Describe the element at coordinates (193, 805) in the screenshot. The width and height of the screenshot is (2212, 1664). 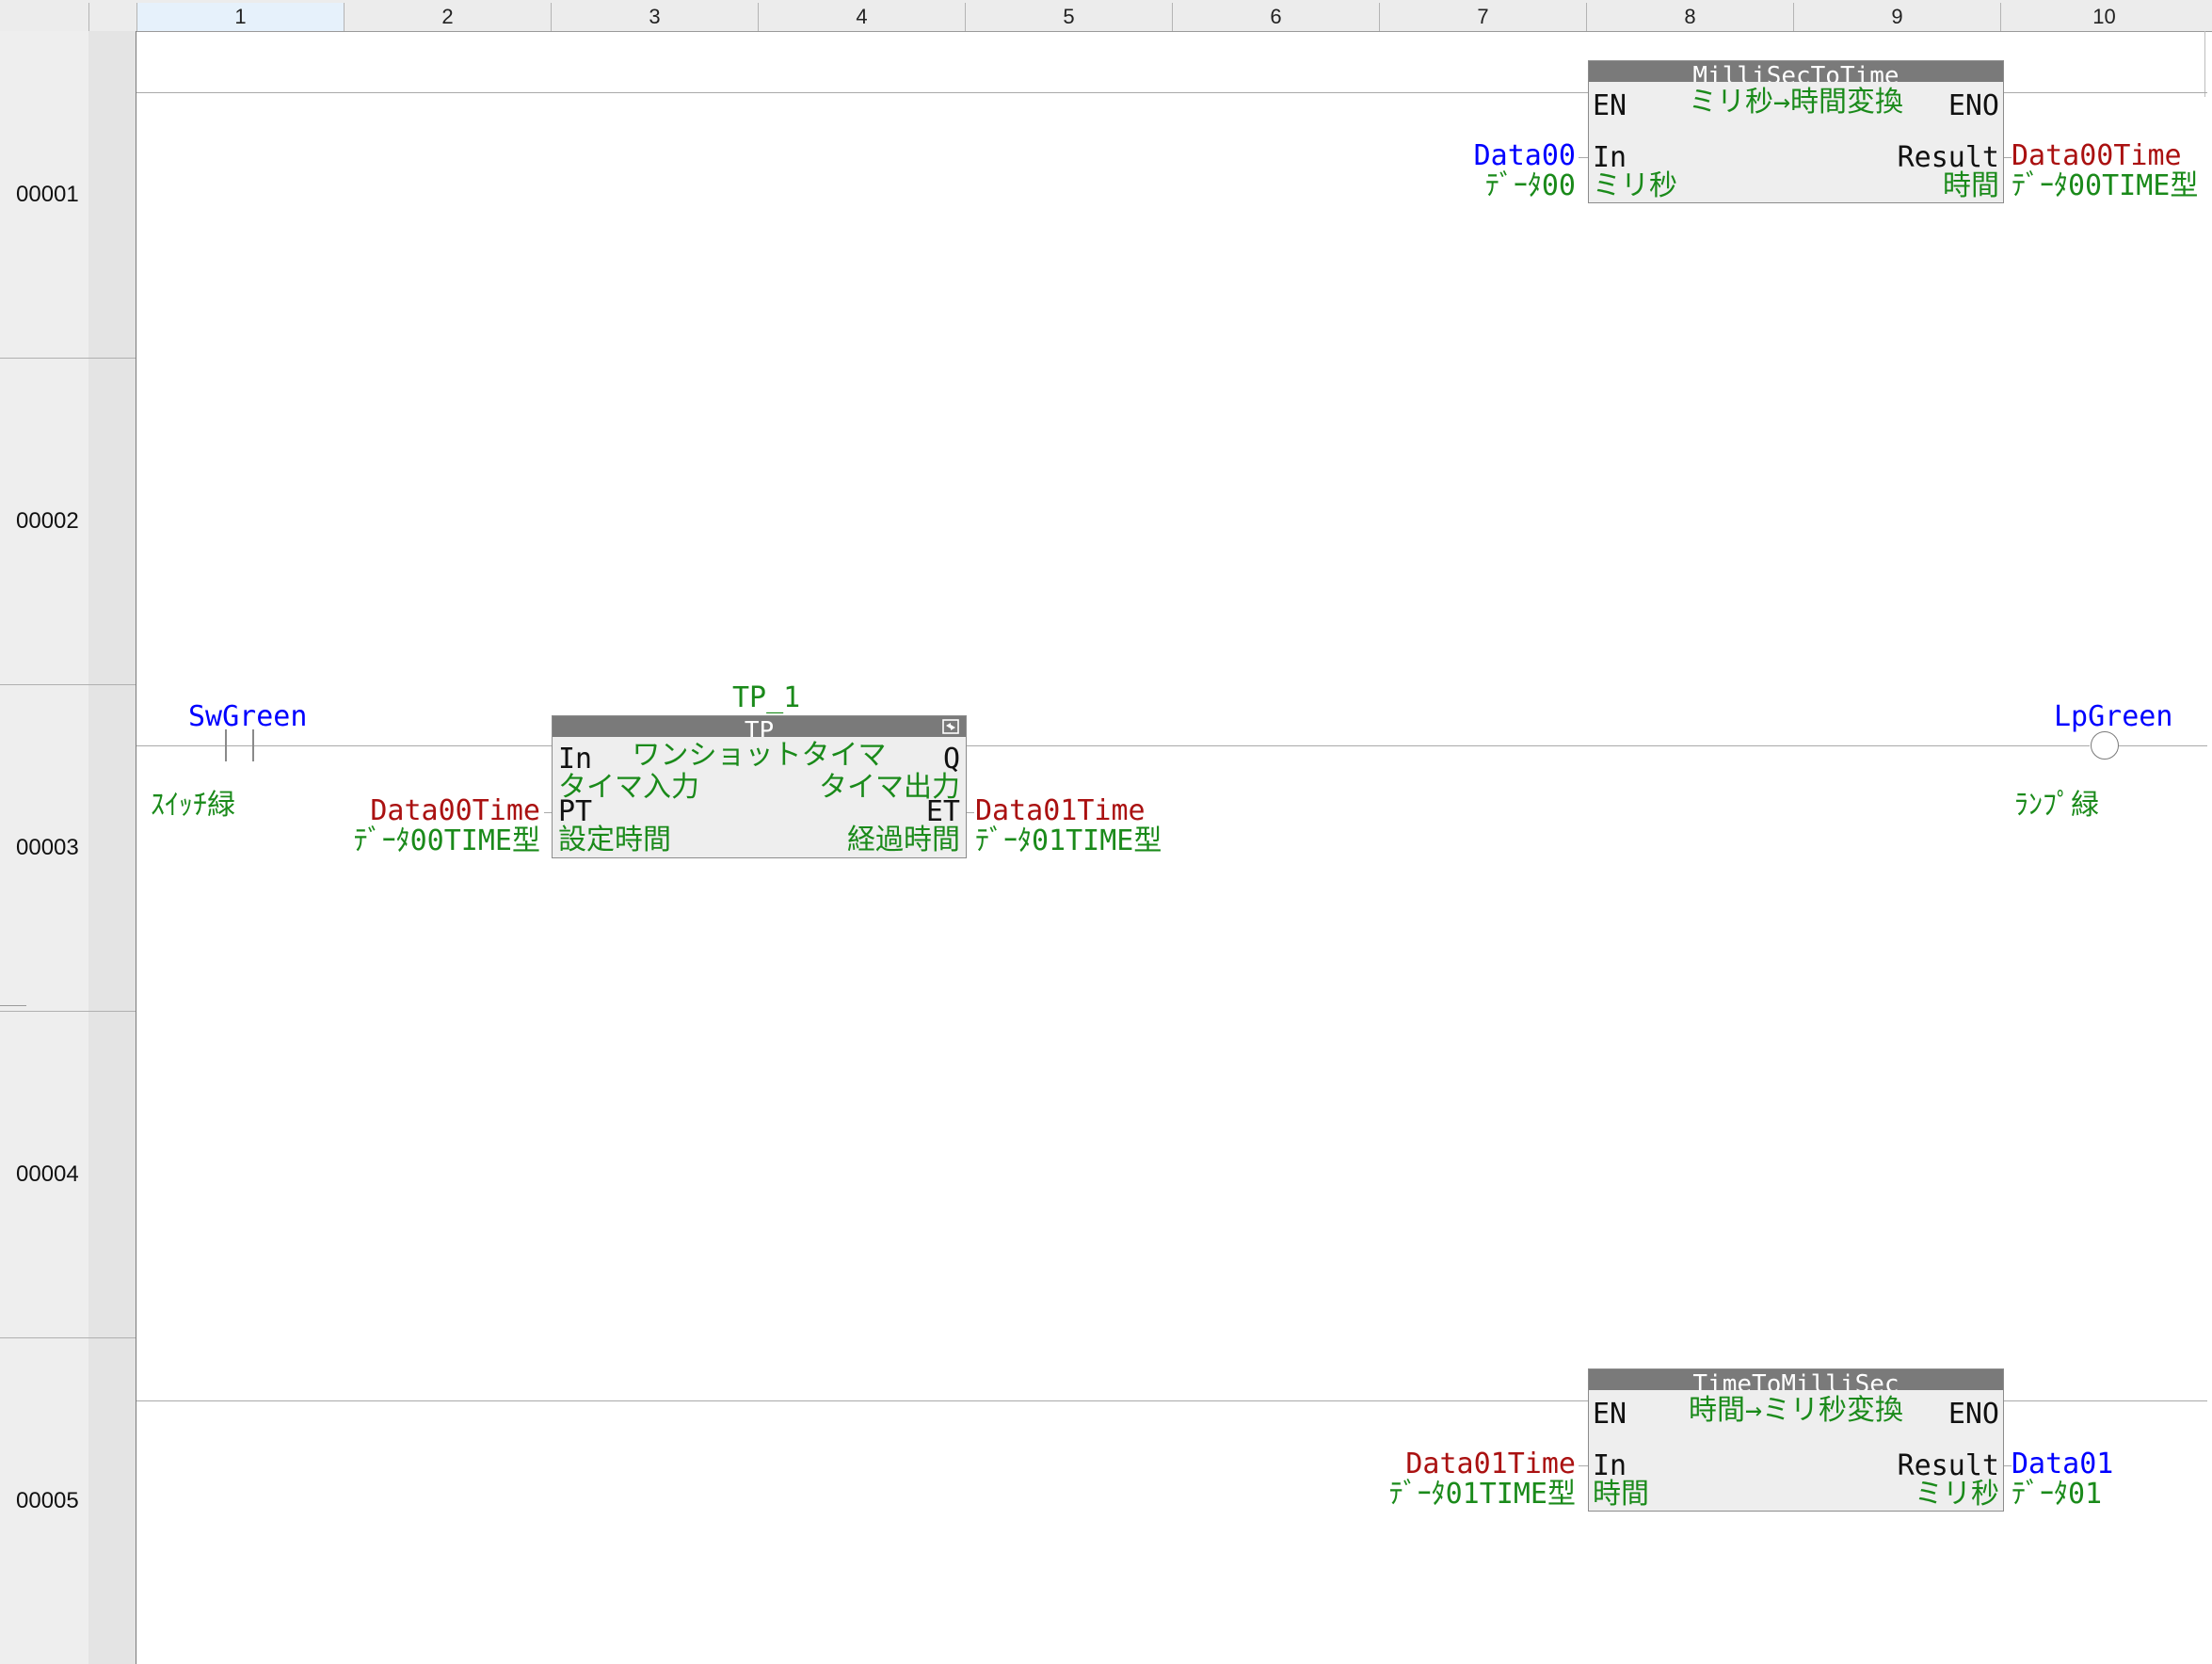
I see `contact-comment: ｽｲｯﾁ緑` at that location.